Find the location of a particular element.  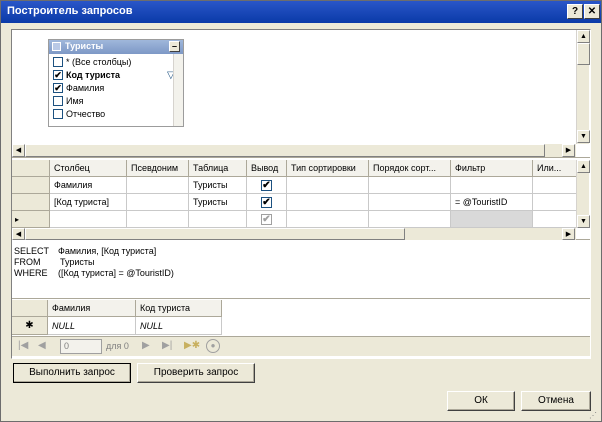

table-box-header: Туристы – is located at coordinates (116, 47).